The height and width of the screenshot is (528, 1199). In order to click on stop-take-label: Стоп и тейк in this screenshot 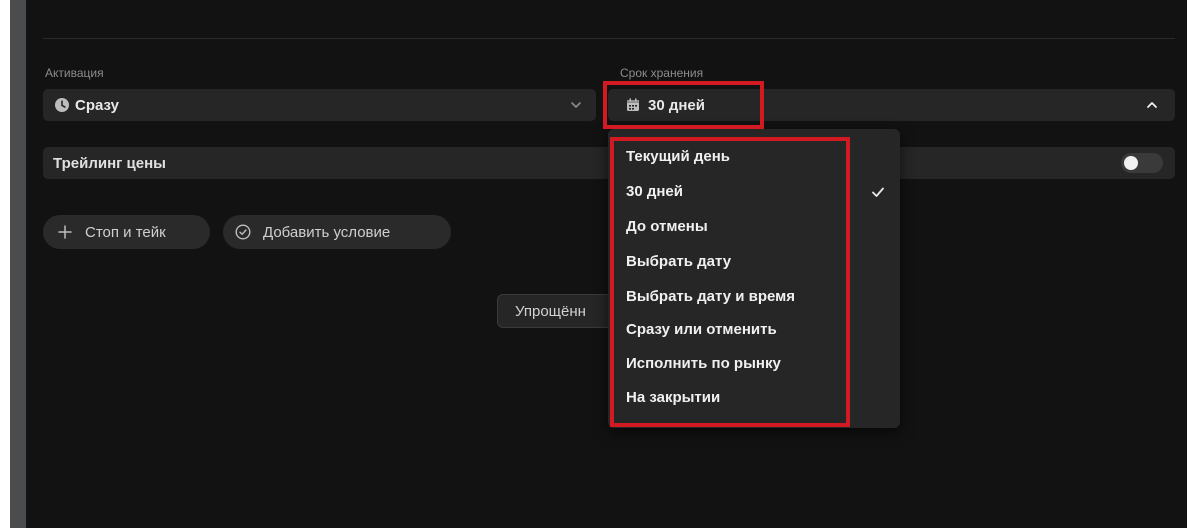, I will do `click(125, 232)`.